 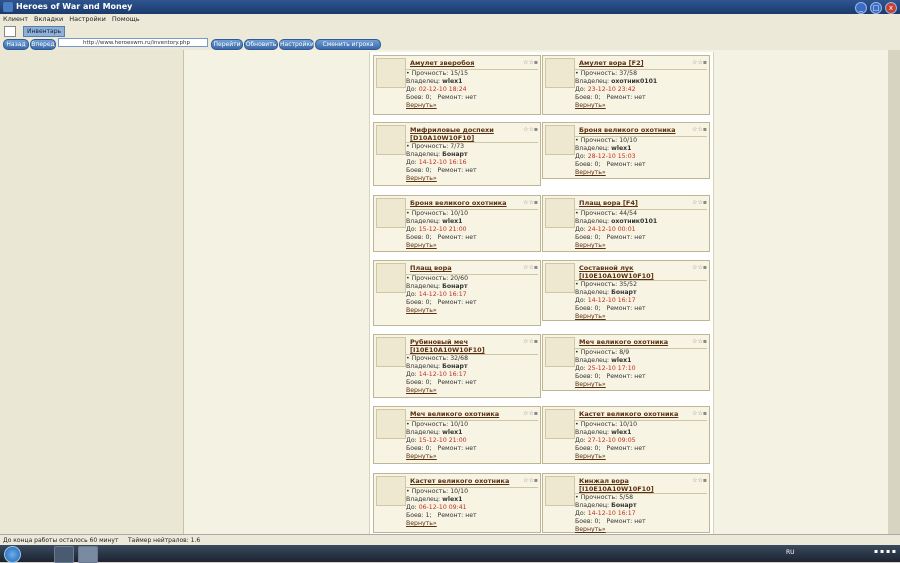 What do you see at coordinates (133, 42) in the screenshot?
I see `address-input: http://www.heroeswm.ru/inventory.php` at bounding box center [133, 42].